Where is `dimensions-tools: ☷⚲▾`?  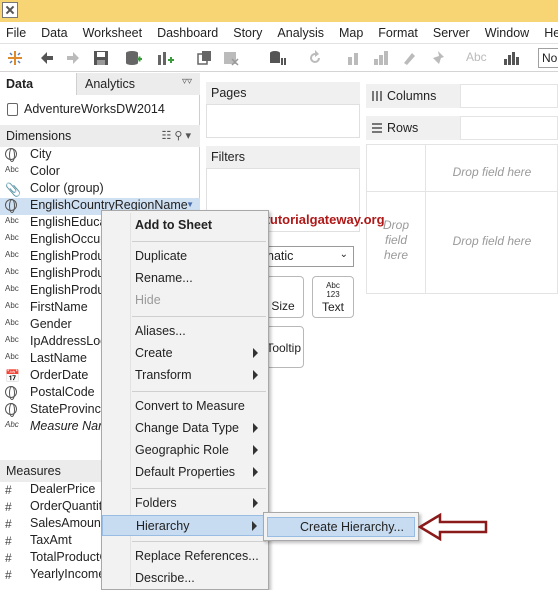 dimensions-tools: ☷⚲▾ is located at coordinates (178, 135).